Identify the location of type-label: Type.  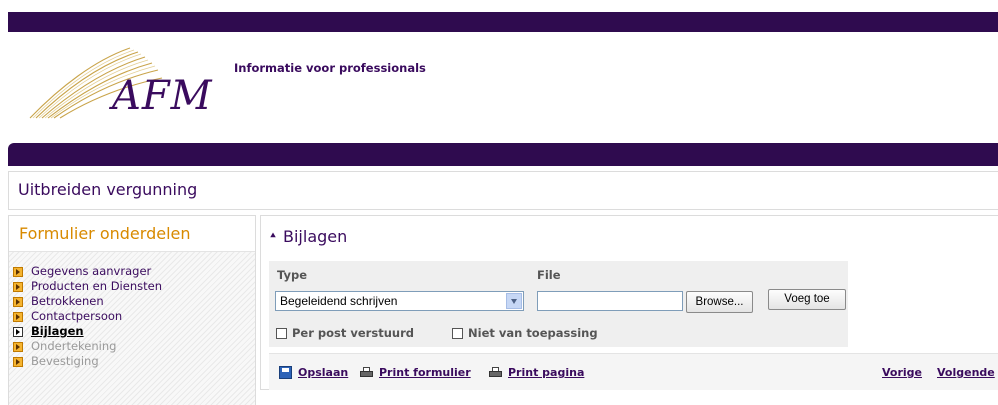
(292, 275).